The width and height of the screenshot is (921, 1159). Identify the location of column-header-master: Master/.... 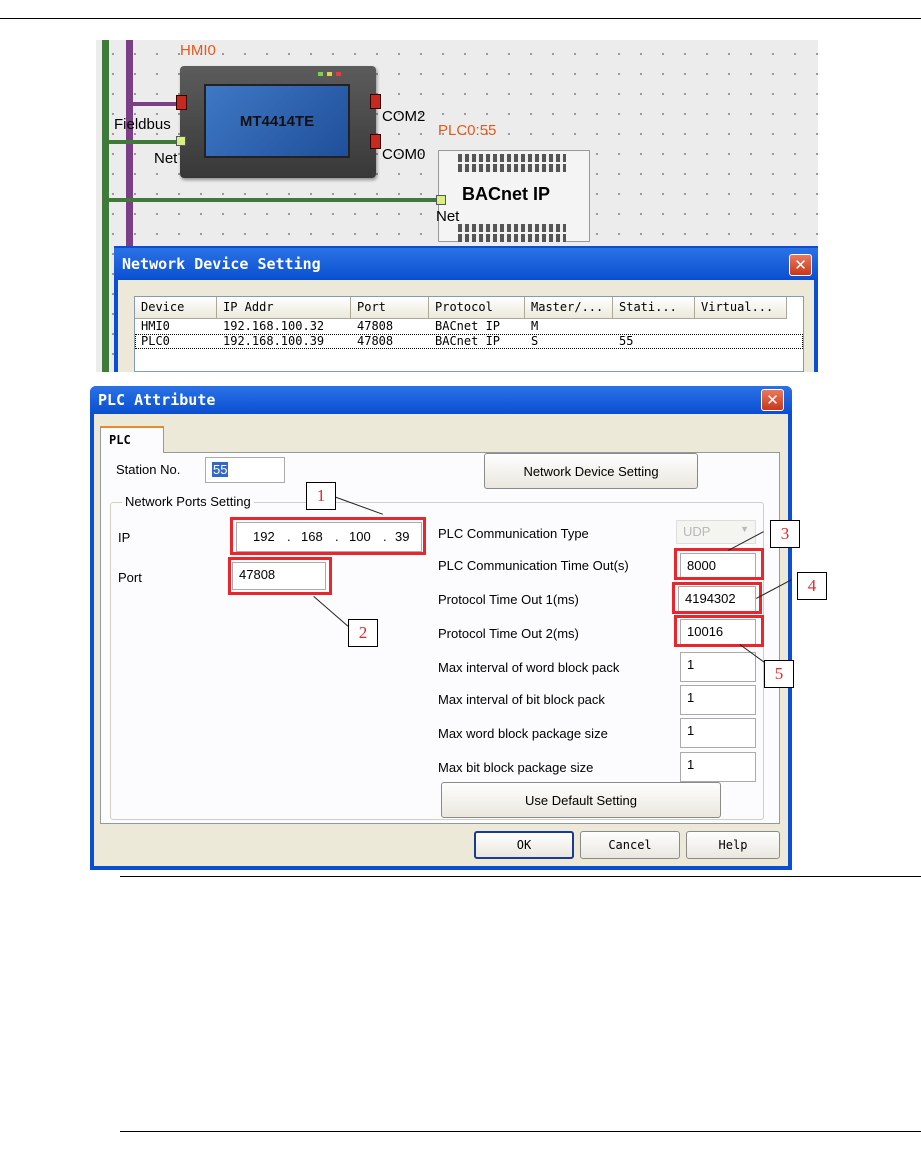
(569, 308).